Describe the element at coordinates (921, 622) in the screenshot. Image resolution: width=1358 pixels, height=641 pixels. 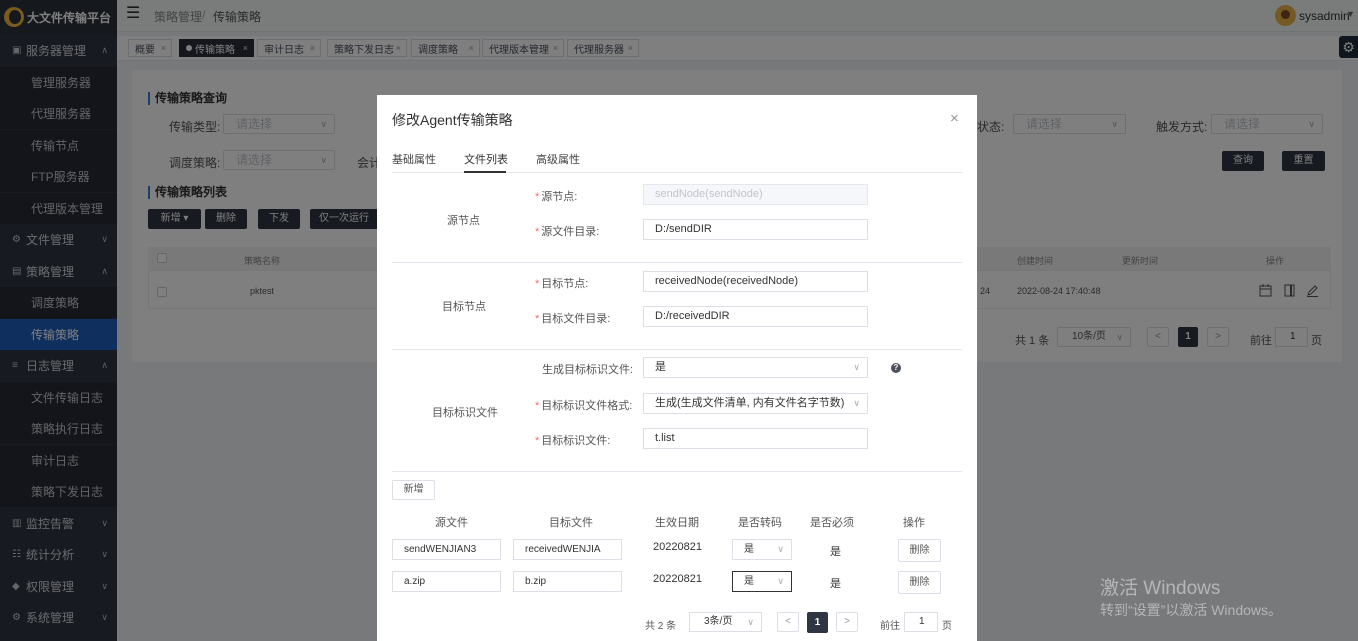
I see `modal-goto-page-input: 1` at that location.